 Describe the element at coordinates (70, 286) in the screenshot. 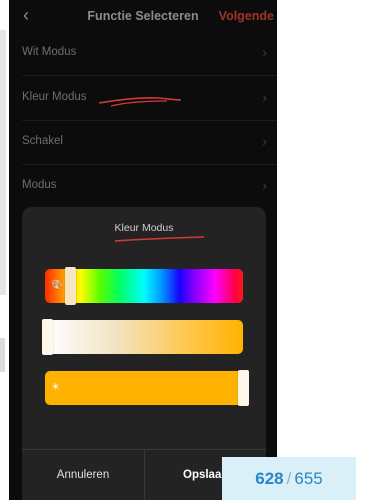

I see `hue-slider-handle` at that location.